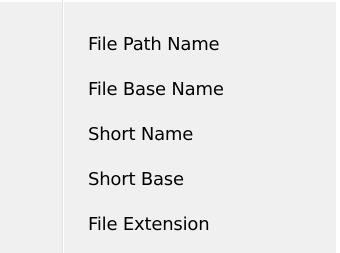 The image size is (340, 253). I want to click on menu-item-label: File Base Name, so click(156, 89).